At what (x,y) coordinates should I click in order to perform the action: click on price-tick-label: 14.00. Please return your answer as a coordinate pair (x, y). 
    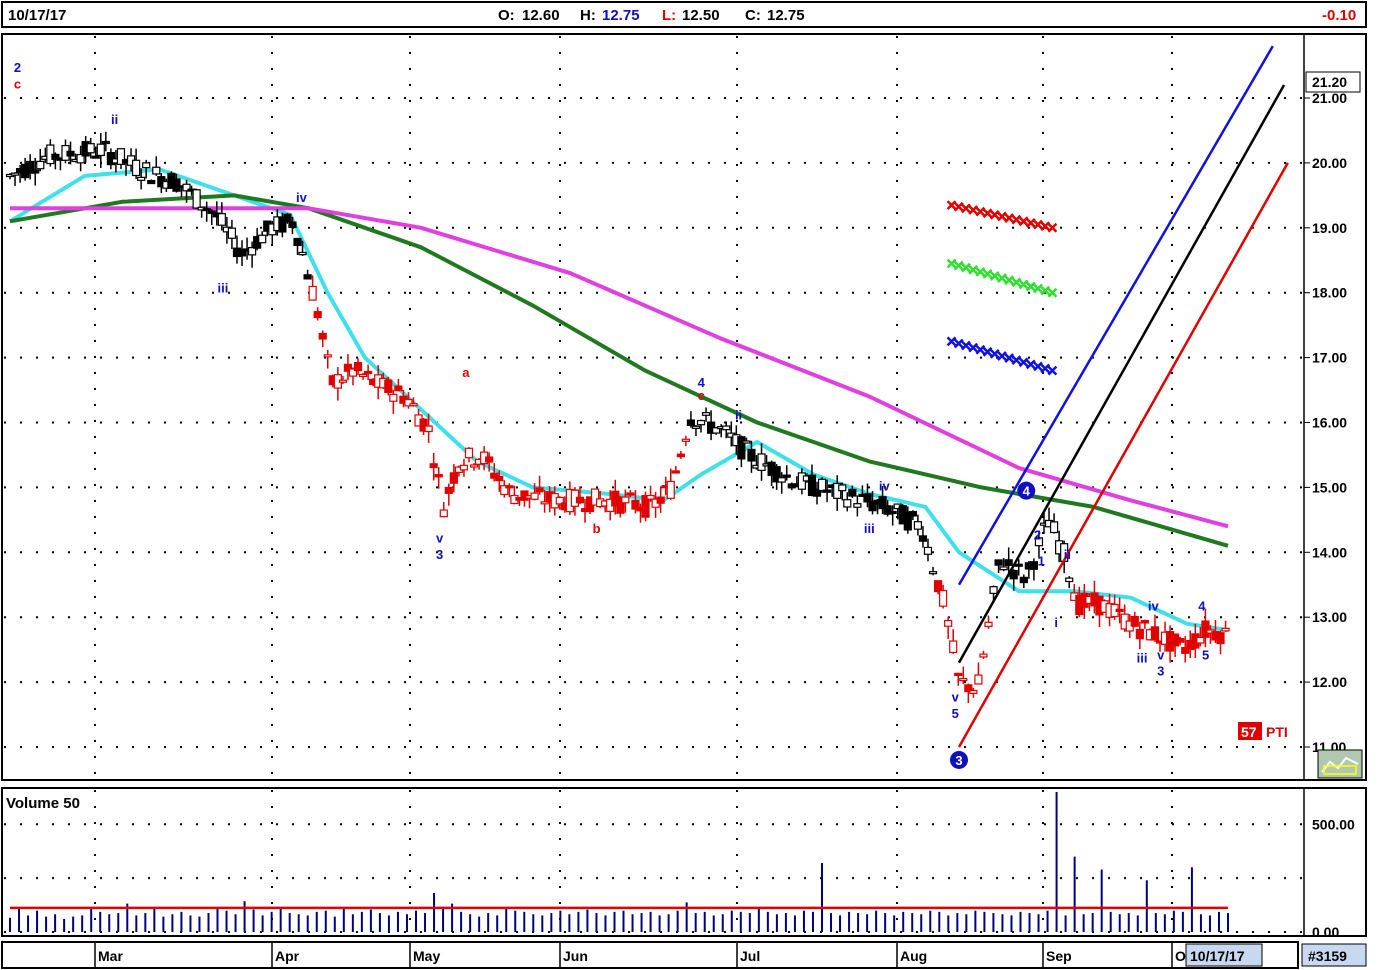
    Looking at the image, I should click on (1329, 552).